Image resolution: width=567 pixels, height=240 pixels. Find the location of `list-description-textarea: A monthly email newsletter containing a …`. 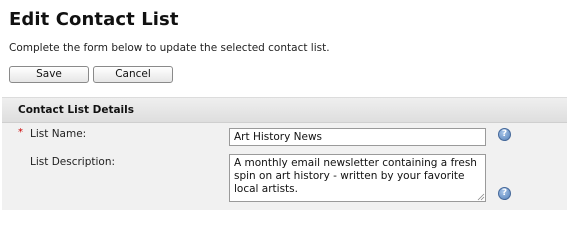

list-description-textarea: A monthly email newsletter containing a … is located at coordinates (357, 178).